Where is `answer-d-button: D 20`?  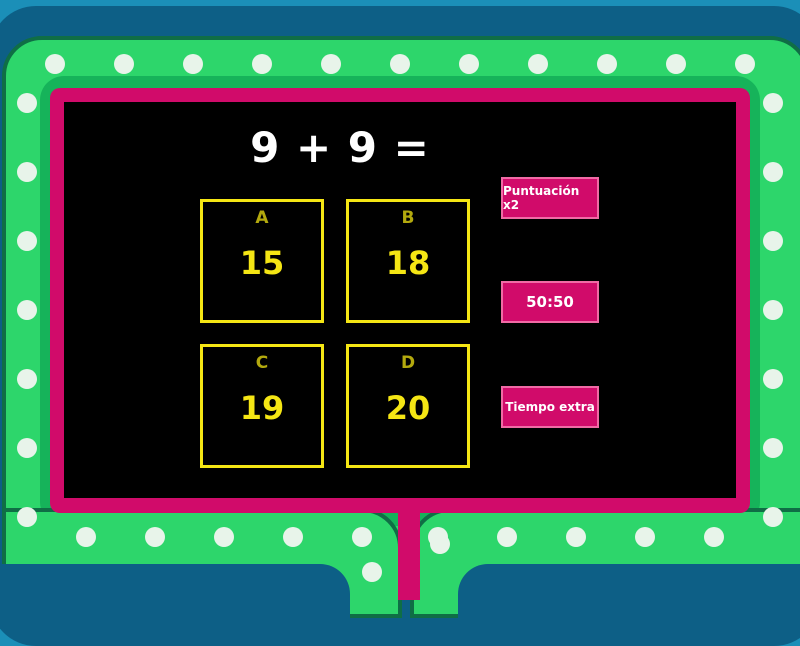
answer-d-button: D 20 is located at coordinates (408, 406).